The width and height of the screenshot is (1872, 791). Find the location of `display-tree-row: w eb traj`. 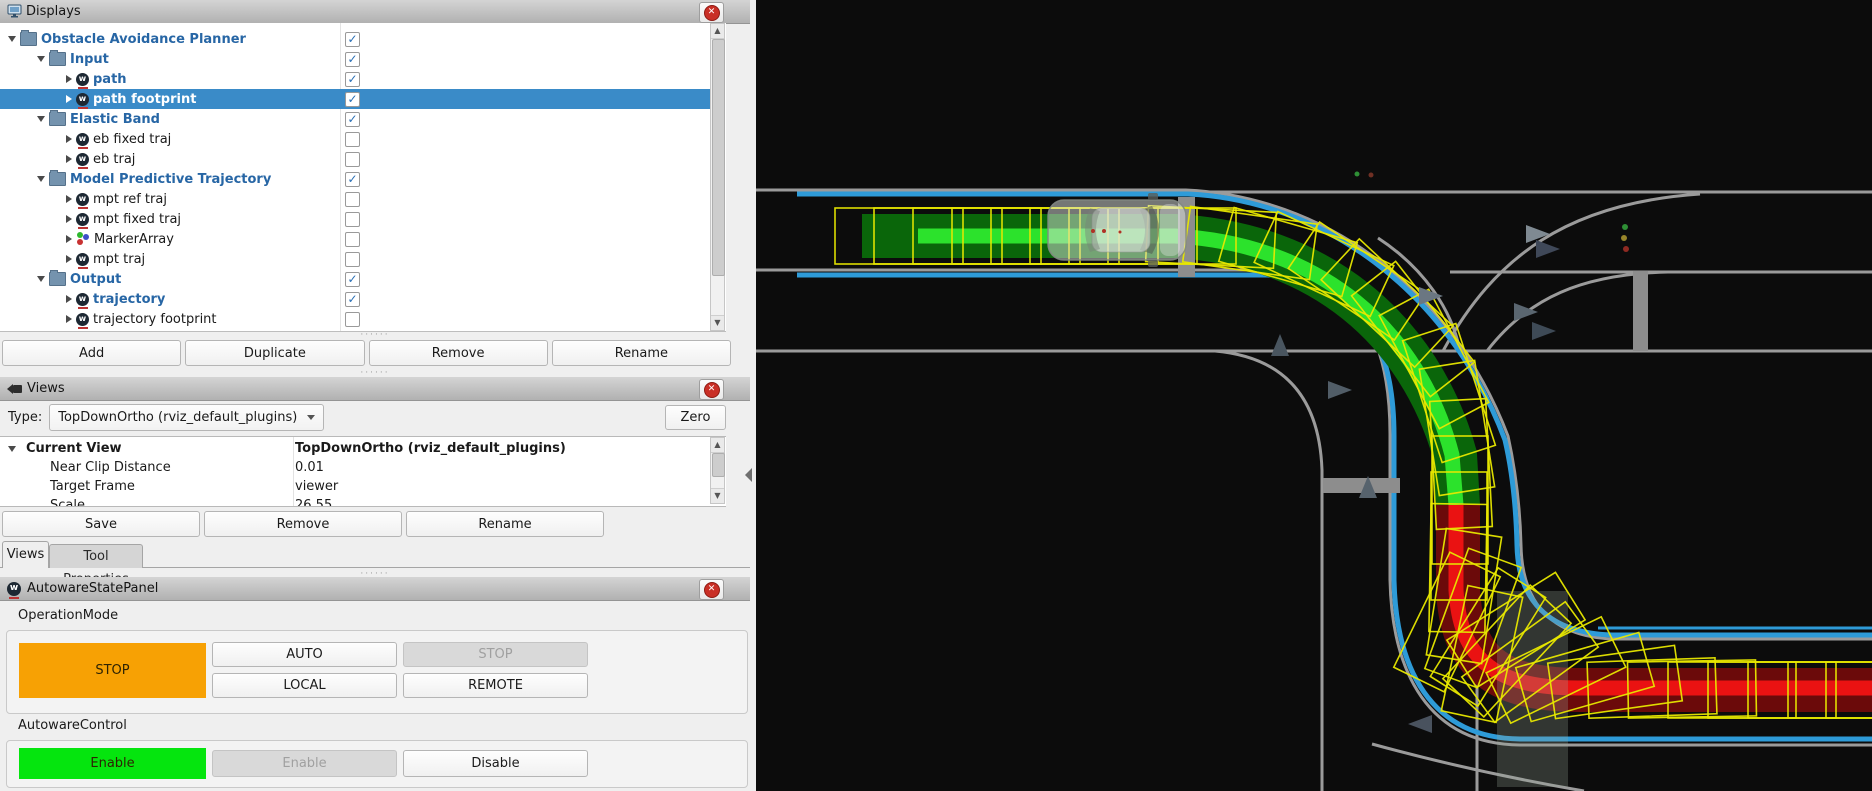

display-tree-row: w eb traj is located at coordinates (355, 159).